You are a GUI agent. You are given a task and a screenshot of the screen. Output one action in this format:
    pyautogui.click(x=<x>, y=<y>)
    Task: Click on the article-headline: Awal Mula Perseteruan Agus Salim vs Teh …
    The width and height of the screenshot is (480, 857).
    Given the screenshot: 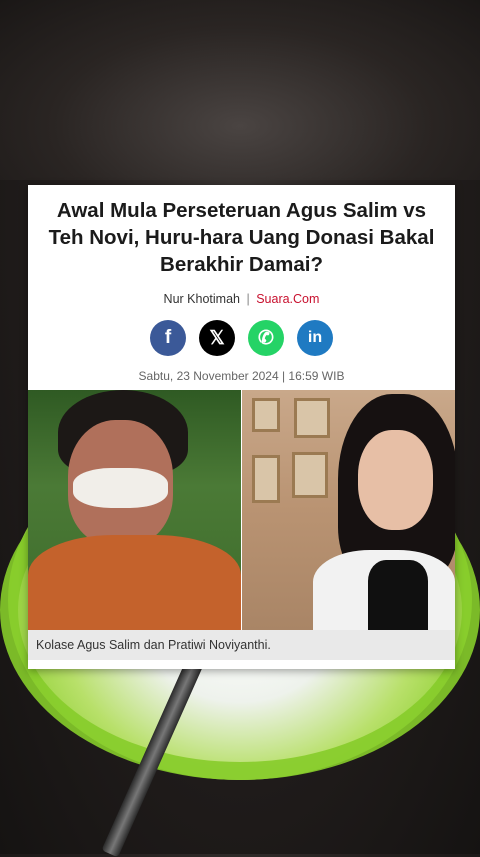 What is the action you would take?
    pyautogui.click(x=241, y=237)
    